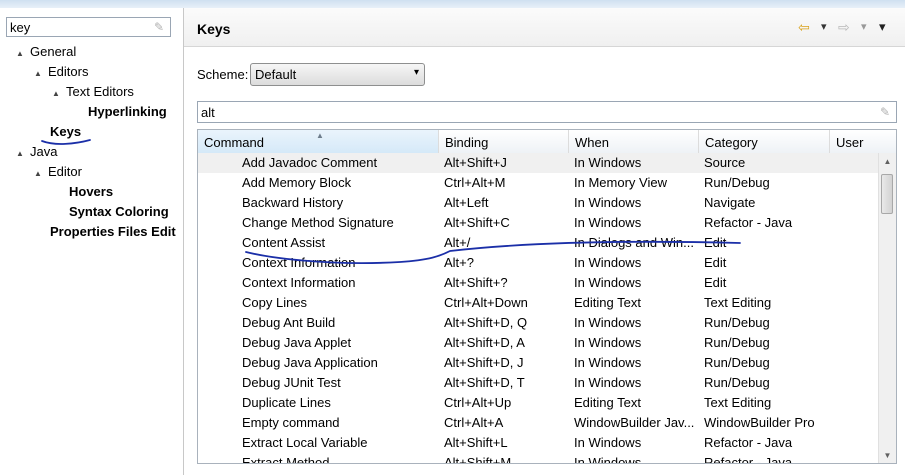 This screenshot has height=475, width=905. Describe the element at coordinates (544, 27) in the screenshot. I see `page-header: Keys ⇦ ▾ ⇨ ▾ ▾` at that location.